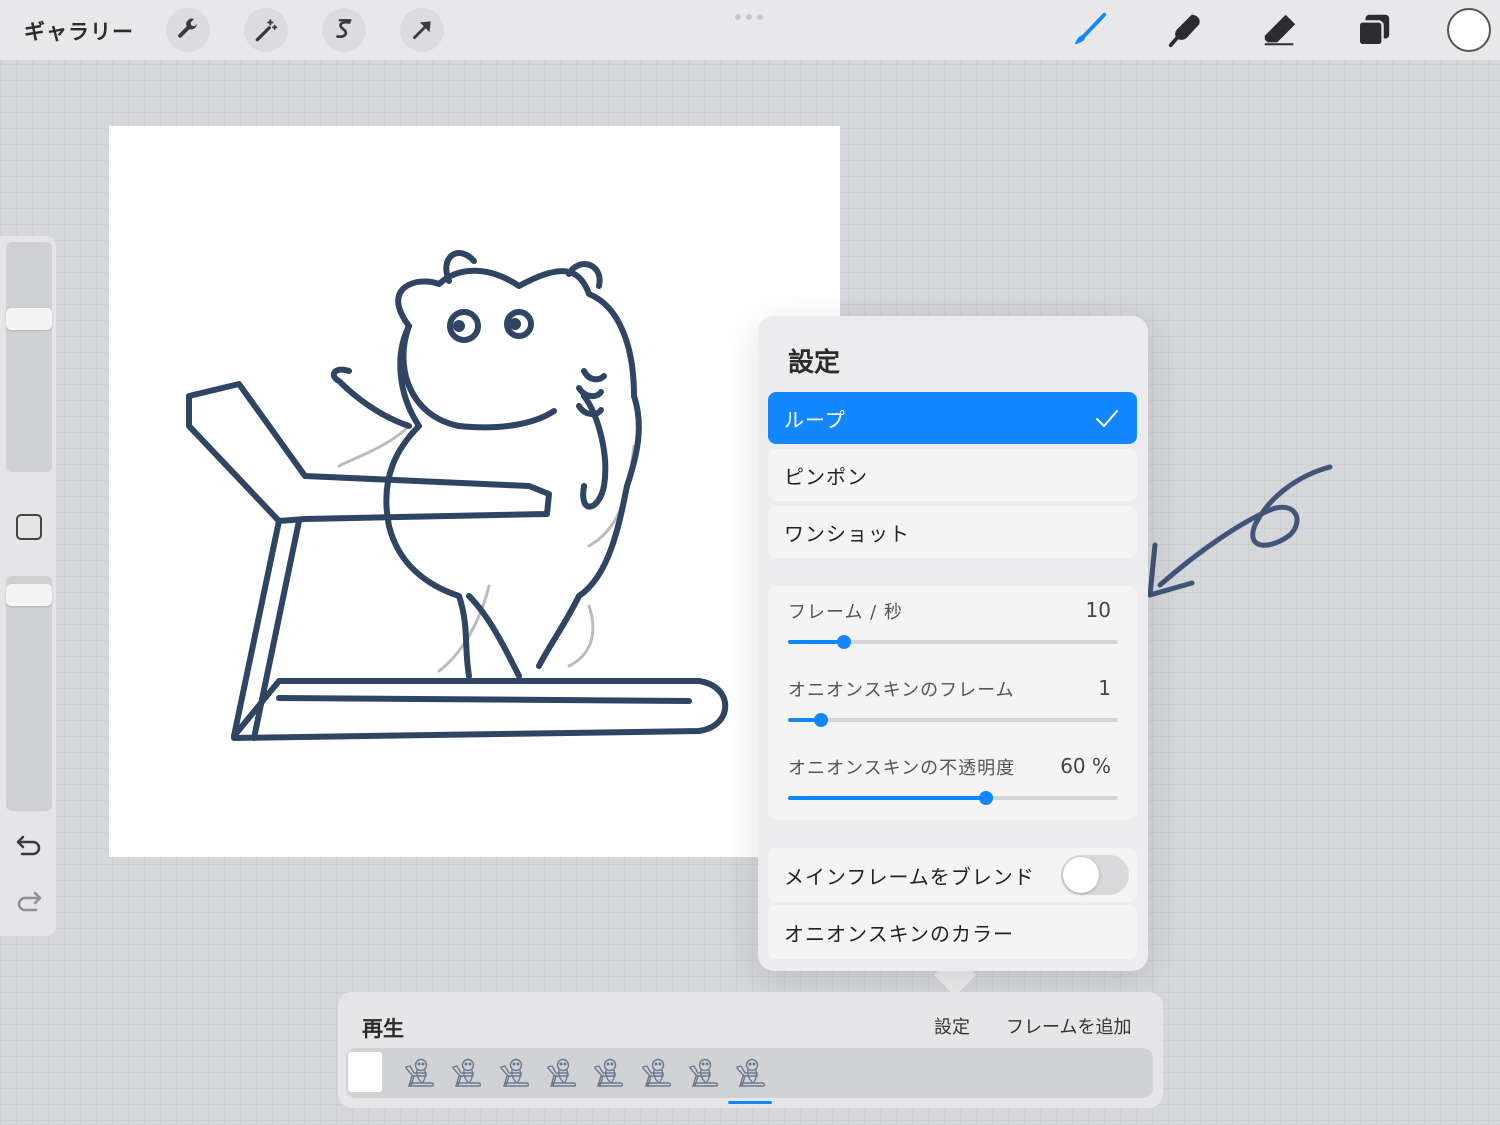  What do you see at coordinates (29, 901) in the screenshot?
I see `redo-icon` at bounding box center [29, 901].